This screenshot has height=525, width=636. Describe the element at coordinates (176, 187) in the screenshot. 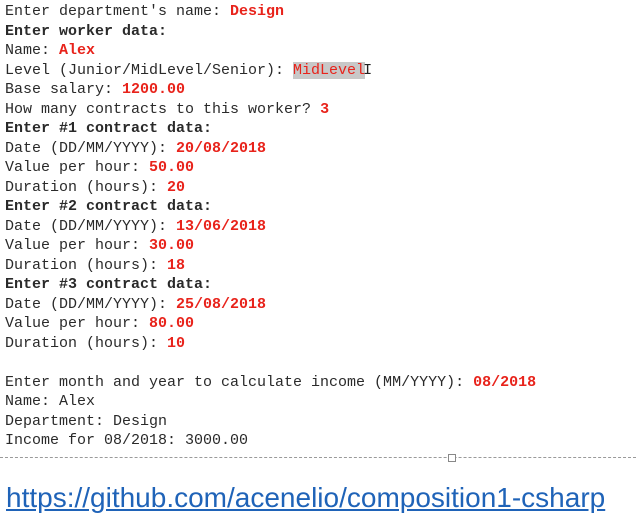

I see `user-input-text: 20` at that location.